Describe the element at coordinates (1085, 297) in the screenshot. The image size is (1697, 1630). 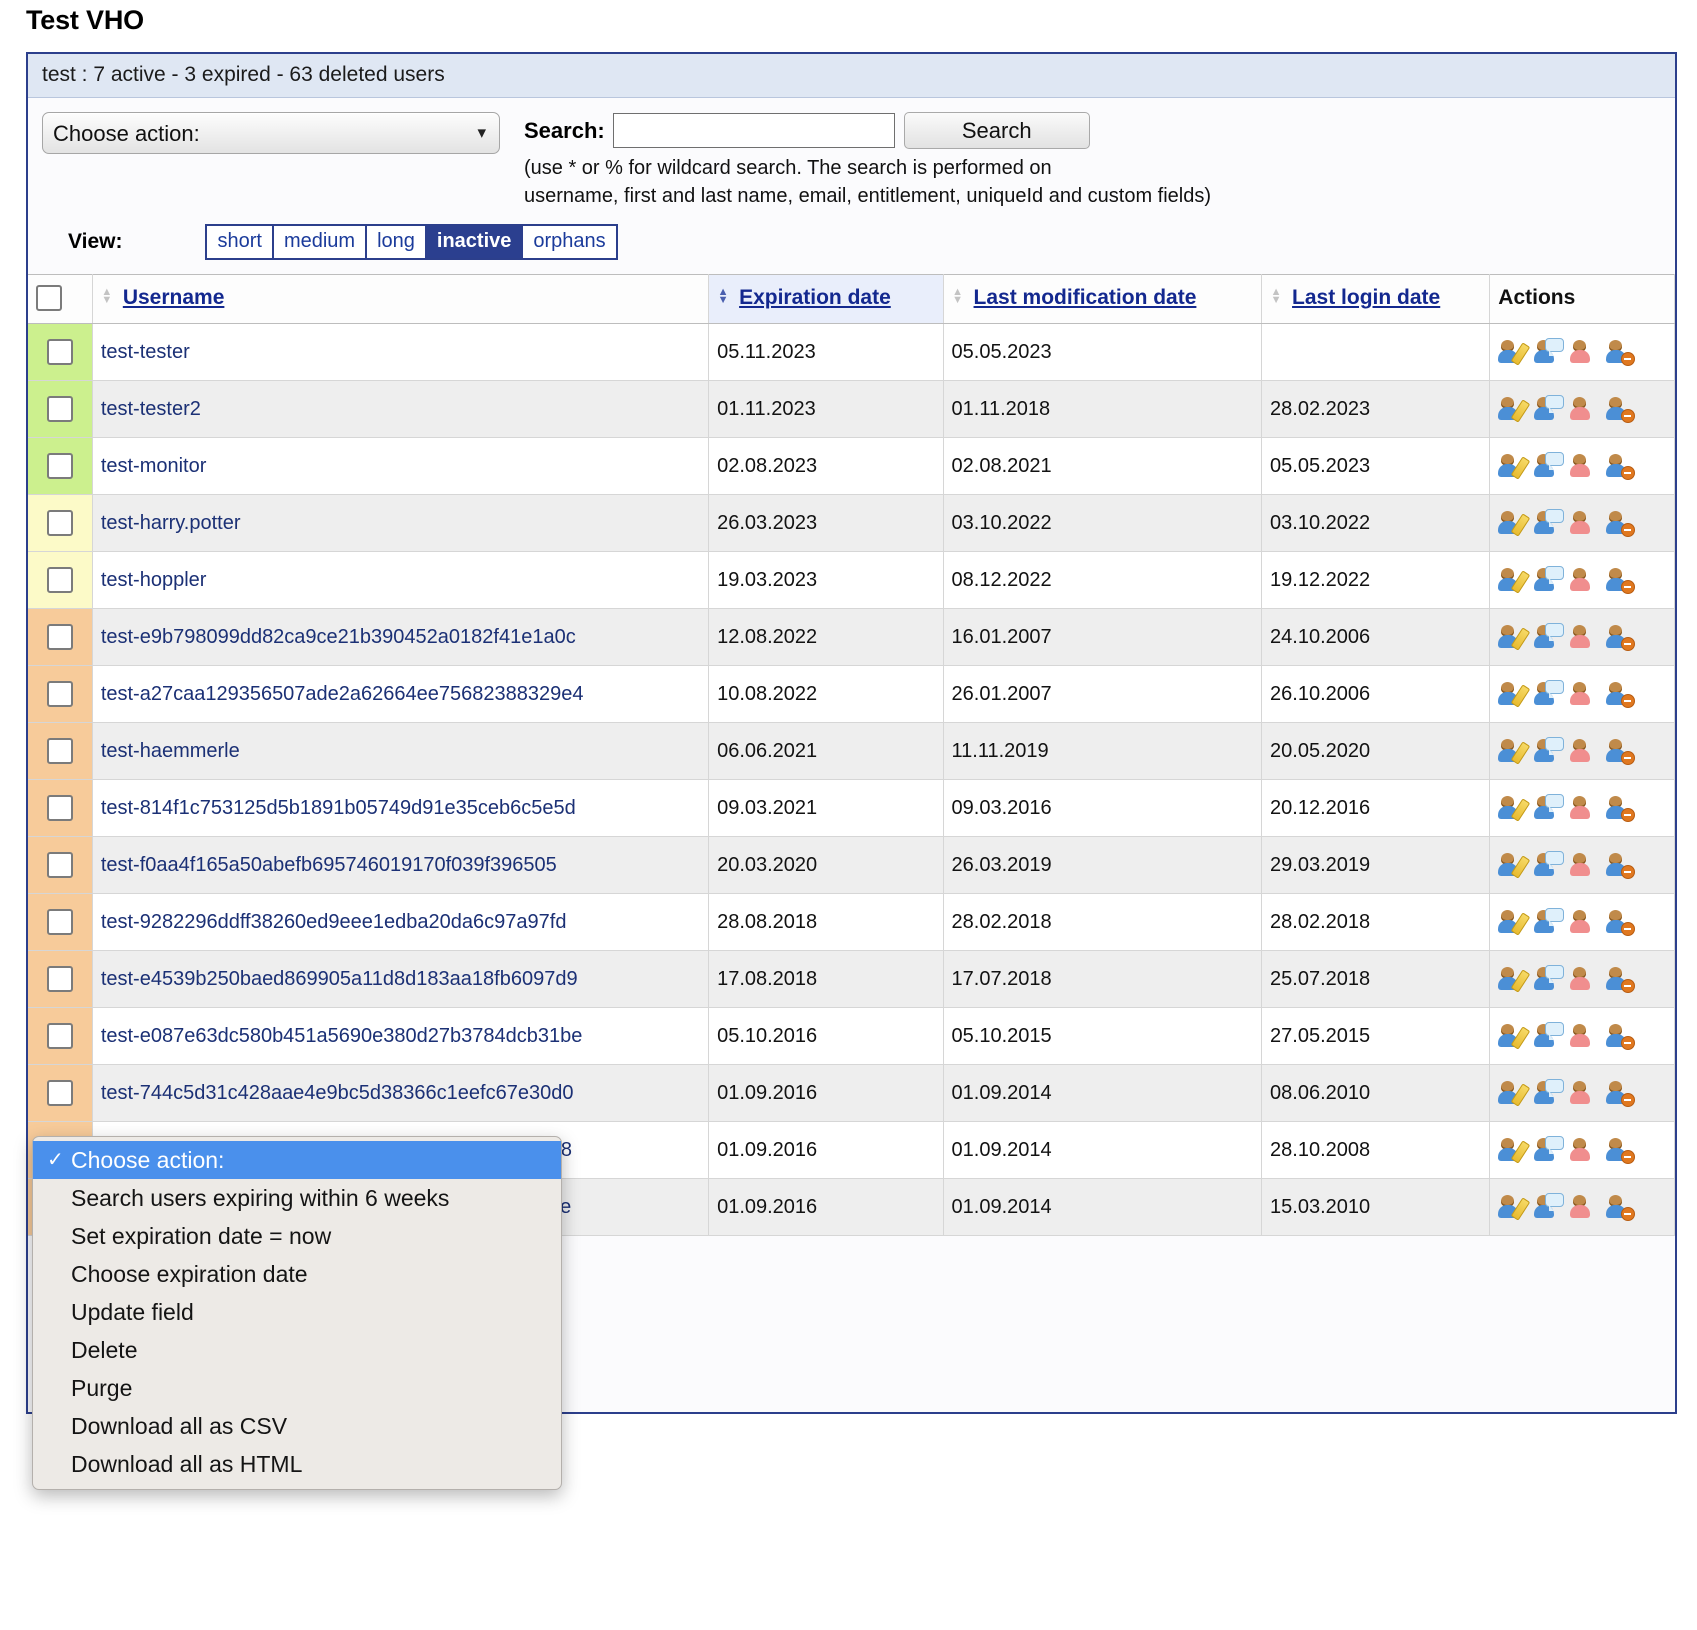
I see `header-modification-label: Last modification date` at that location.